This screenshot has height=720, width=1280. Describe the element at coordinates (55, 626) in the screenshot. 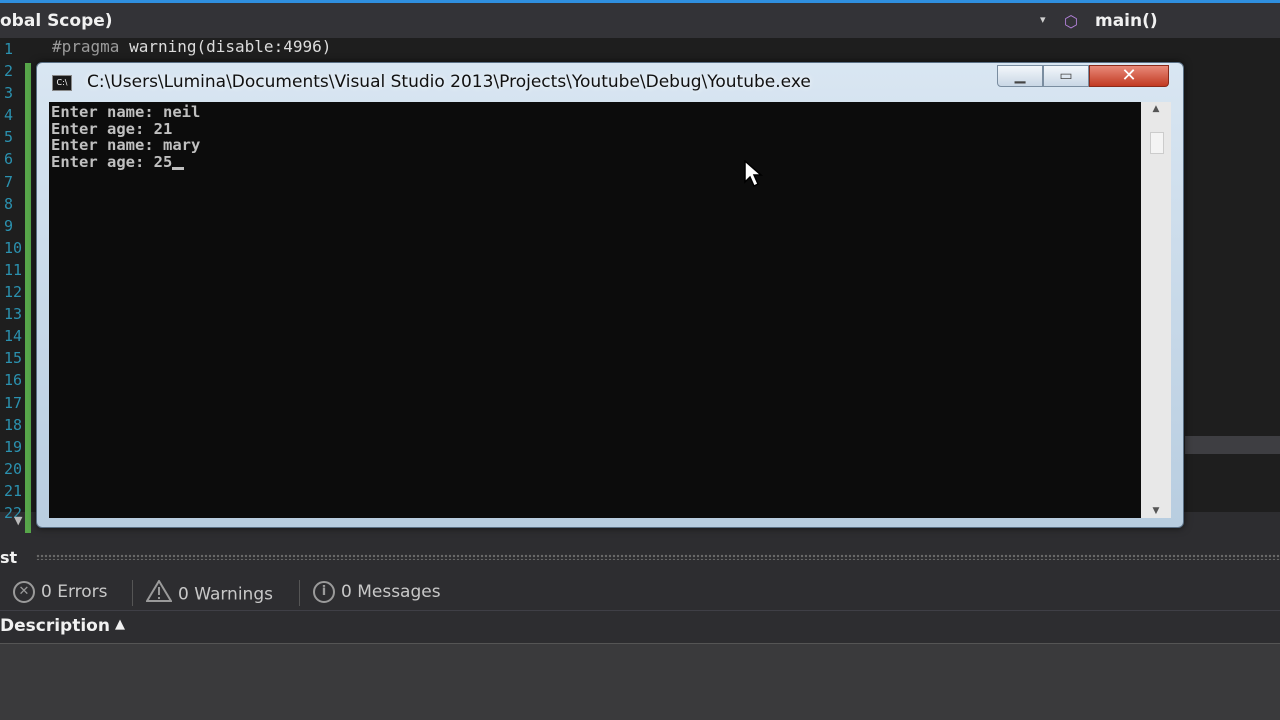

I see `column-header-description: Description` at that location.